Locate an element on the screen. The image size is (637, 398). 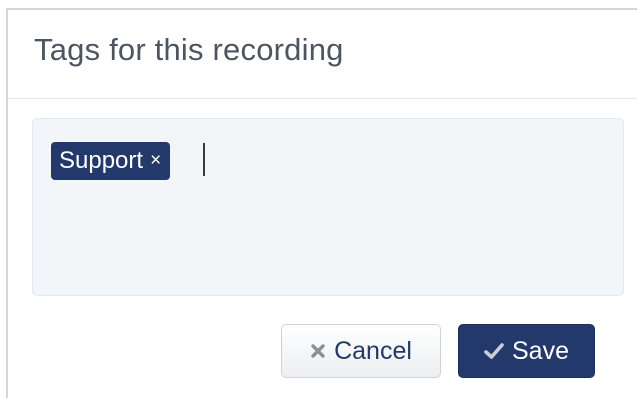
cancel-label: Cancel is located at coordinates (373, 350).